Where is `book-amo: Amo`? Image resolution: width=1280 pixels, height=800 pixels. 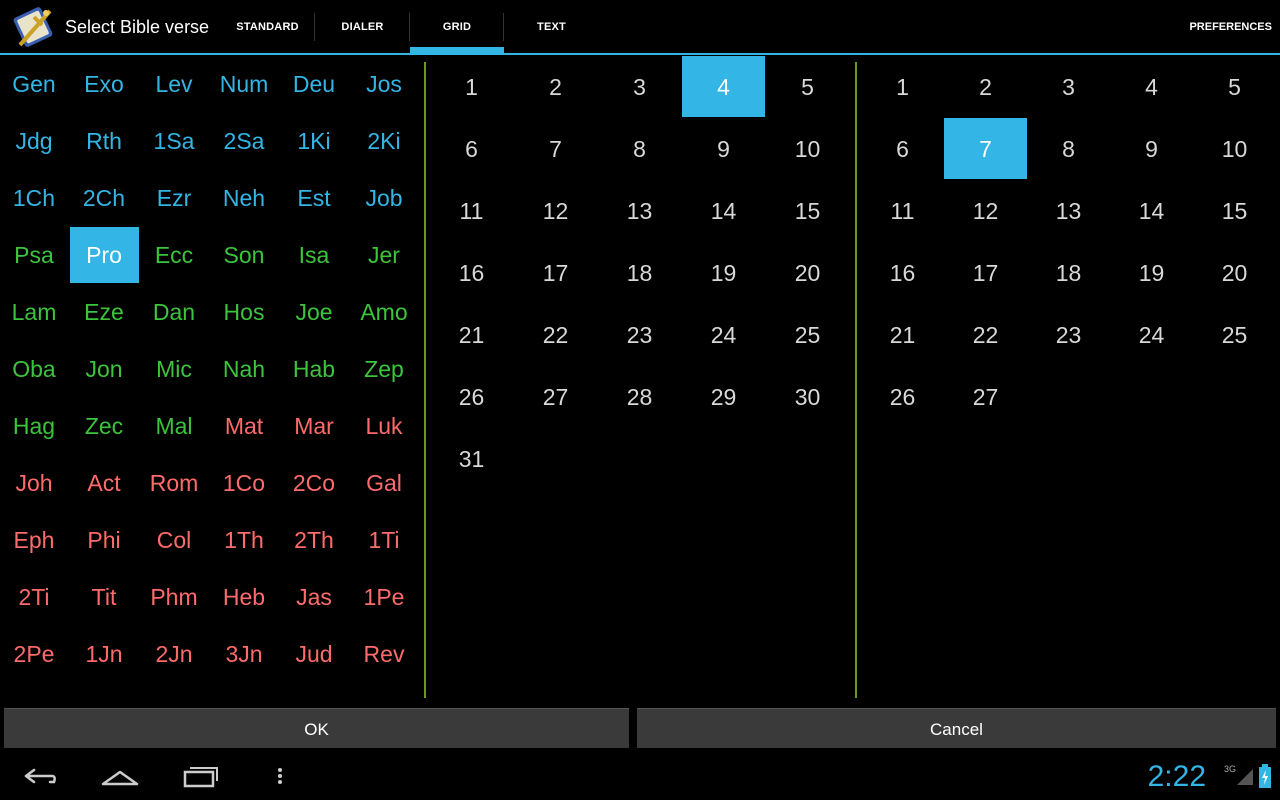
book-amo: Amo is located at coordinates (384, 312).